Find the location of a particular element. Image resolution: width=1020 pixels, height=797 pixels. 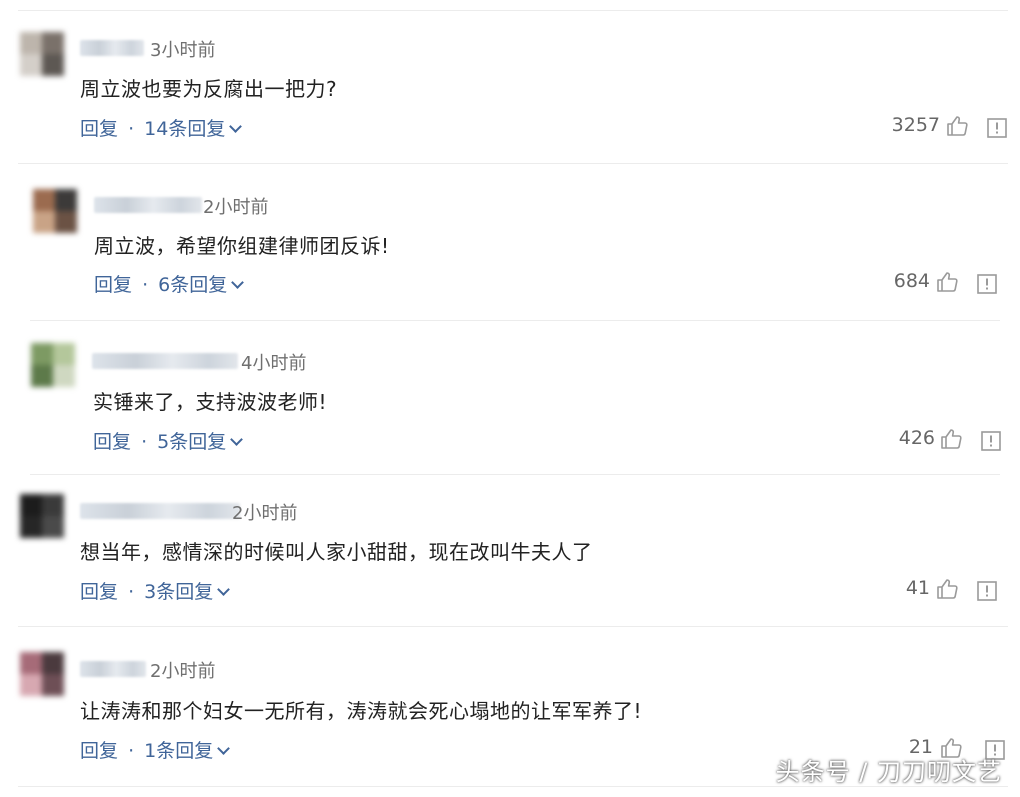

reply-link: 回复 · 5条回复 is located at coordinates (168, 440).